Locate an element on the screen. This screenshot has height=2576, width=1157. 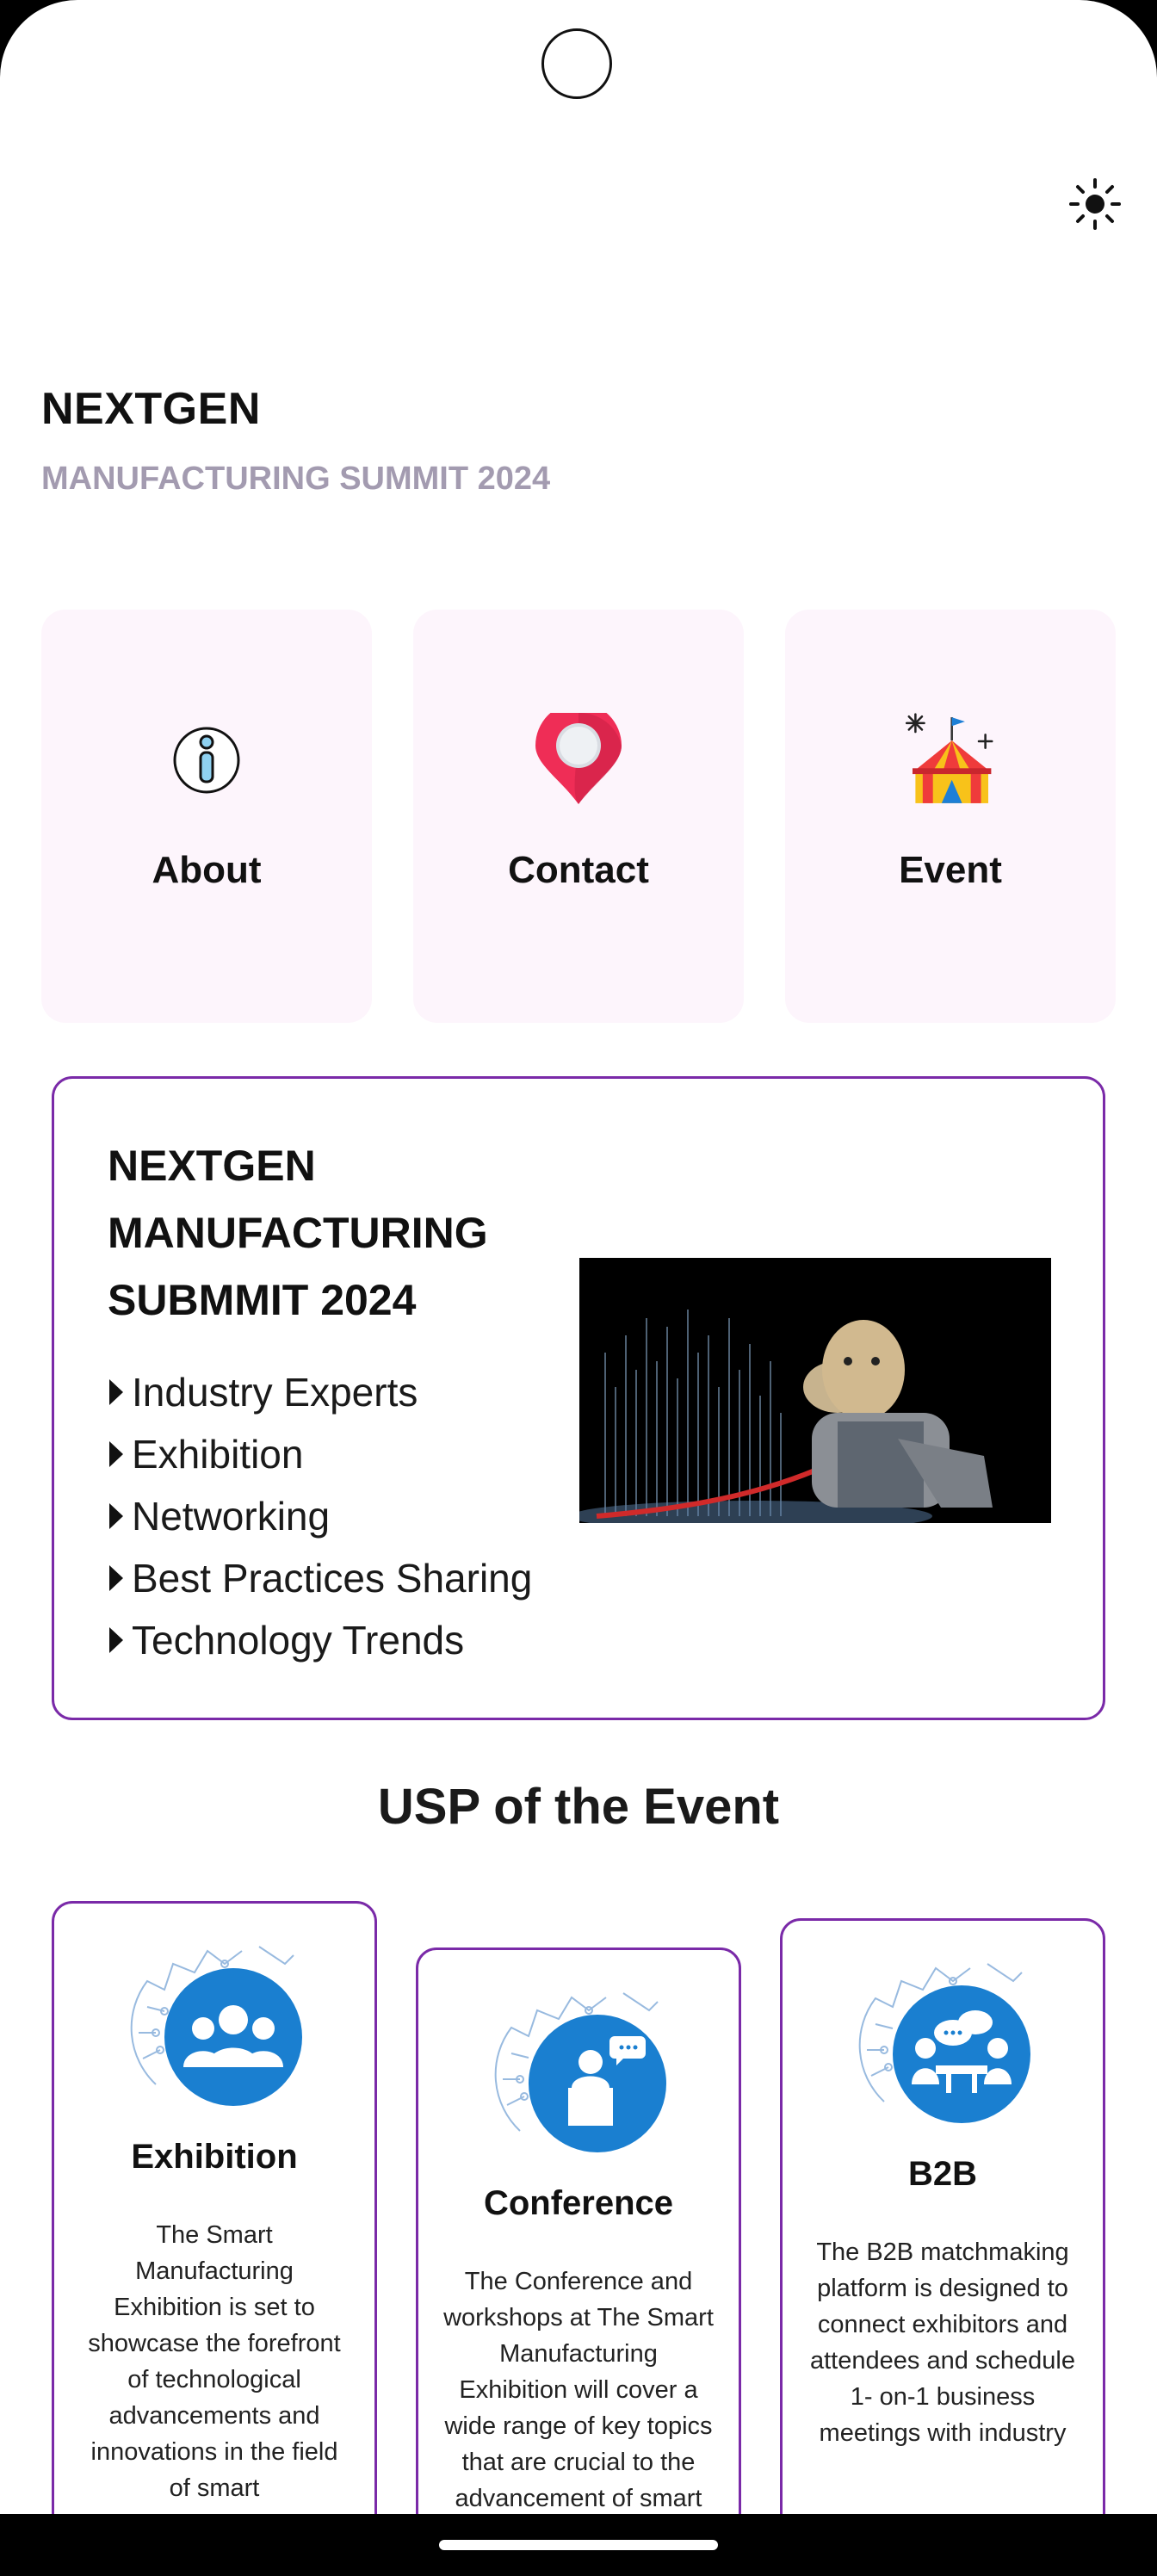
conference-speaker-icon is located at coordinates (580, 2072).